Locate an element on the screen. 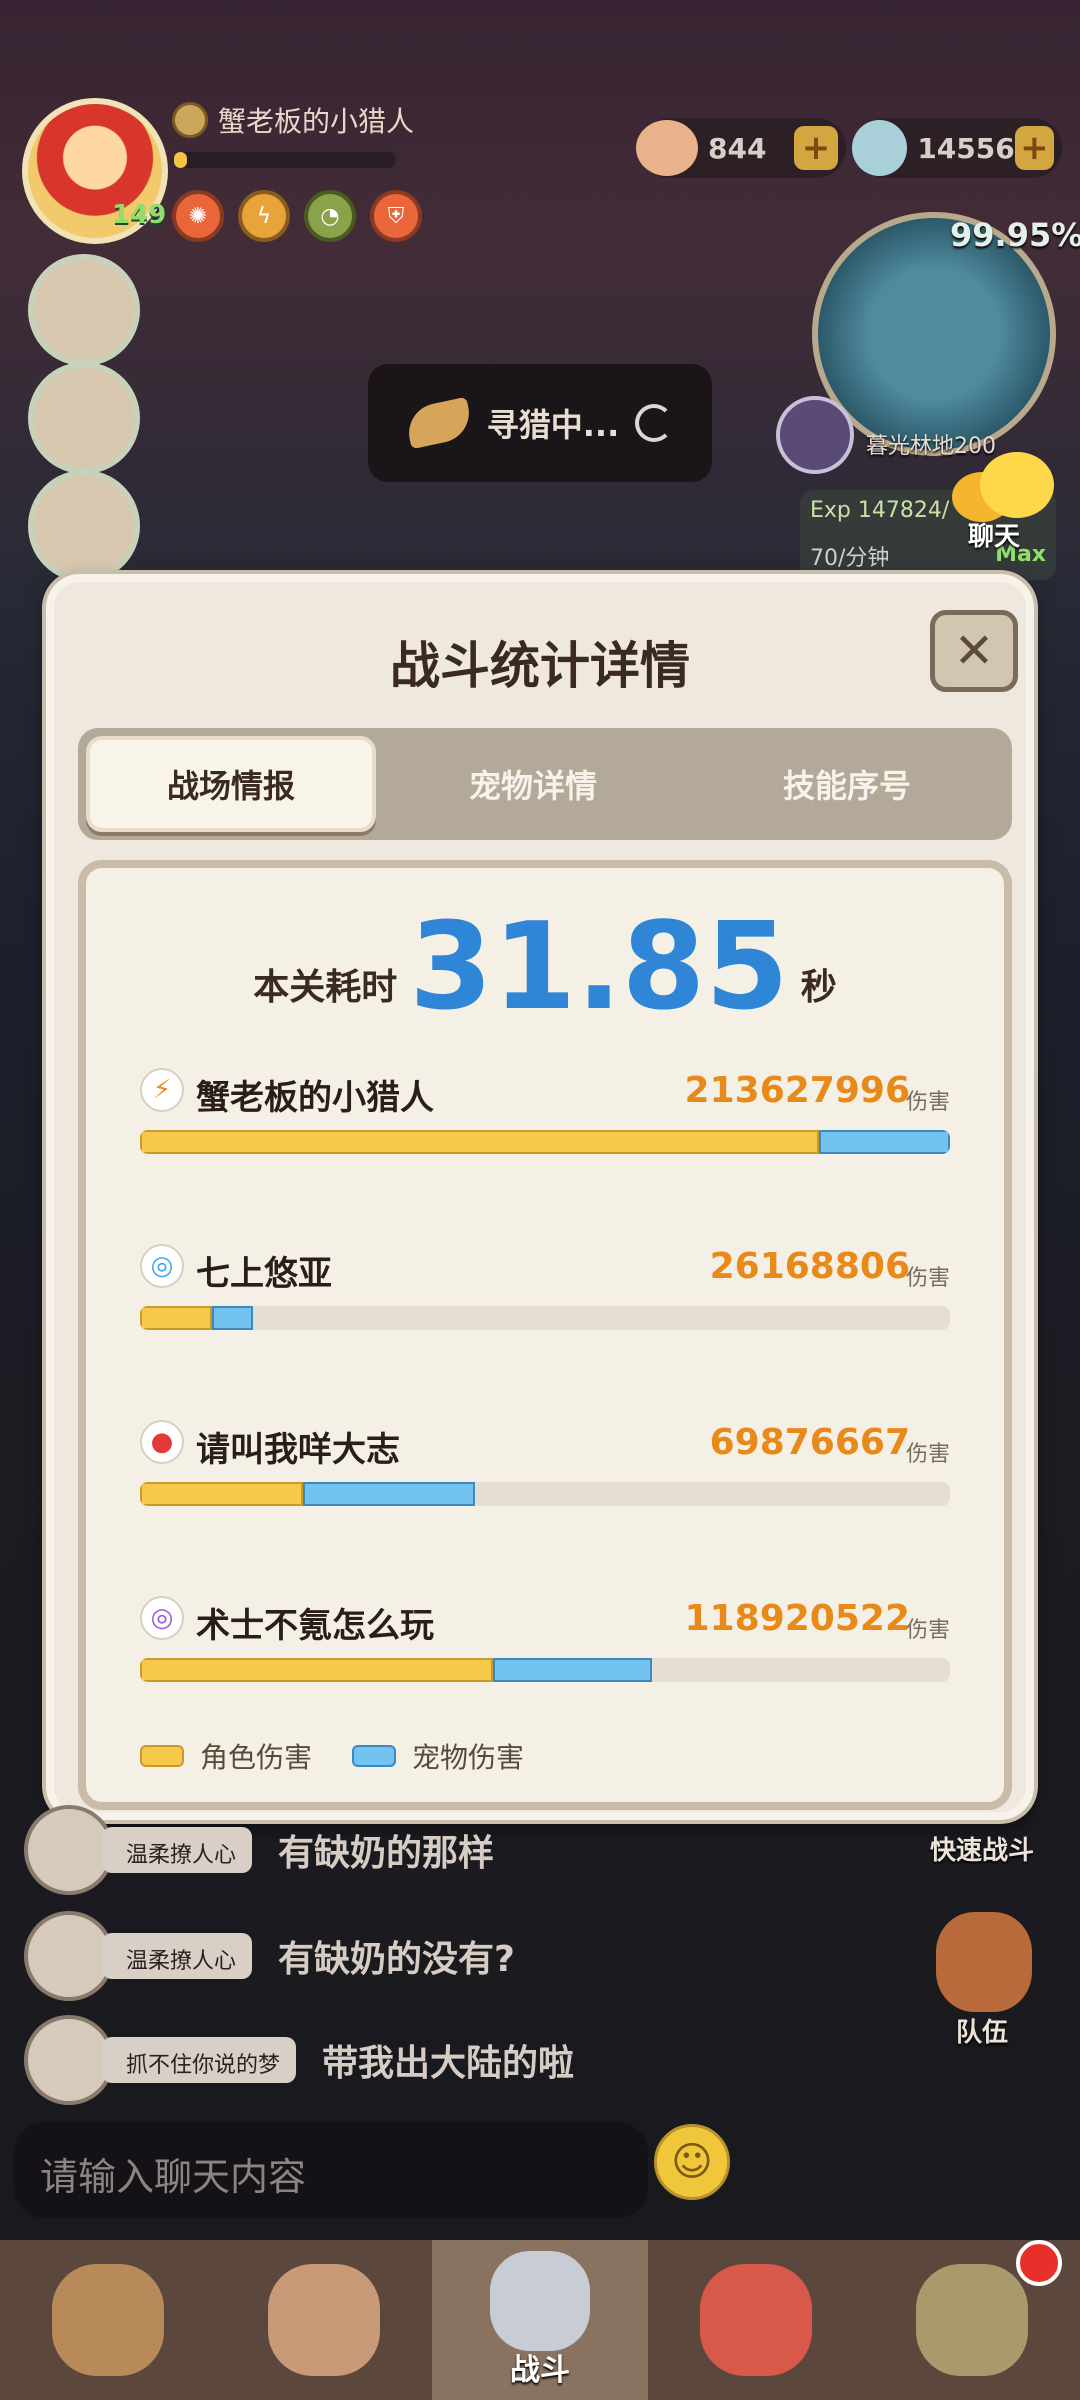  stage-time-row: 本关耗时 31.85 秒 is located at coordinates (545, 968).